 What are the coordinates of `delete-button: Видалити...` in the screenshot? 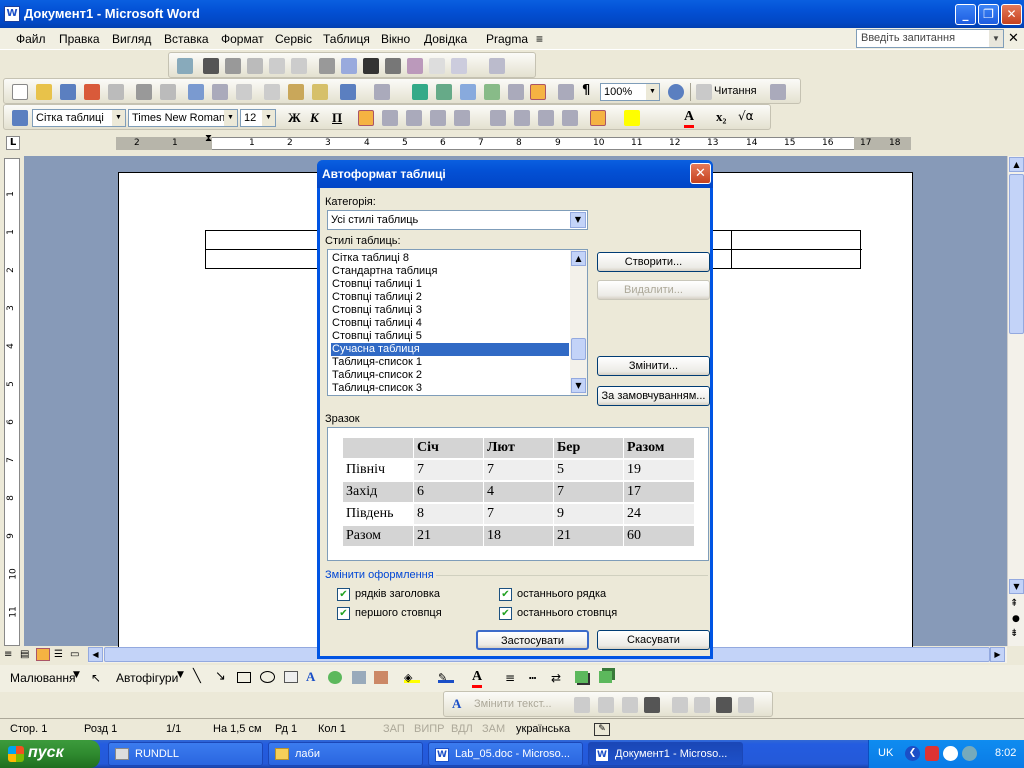 It's located at (653, 290).